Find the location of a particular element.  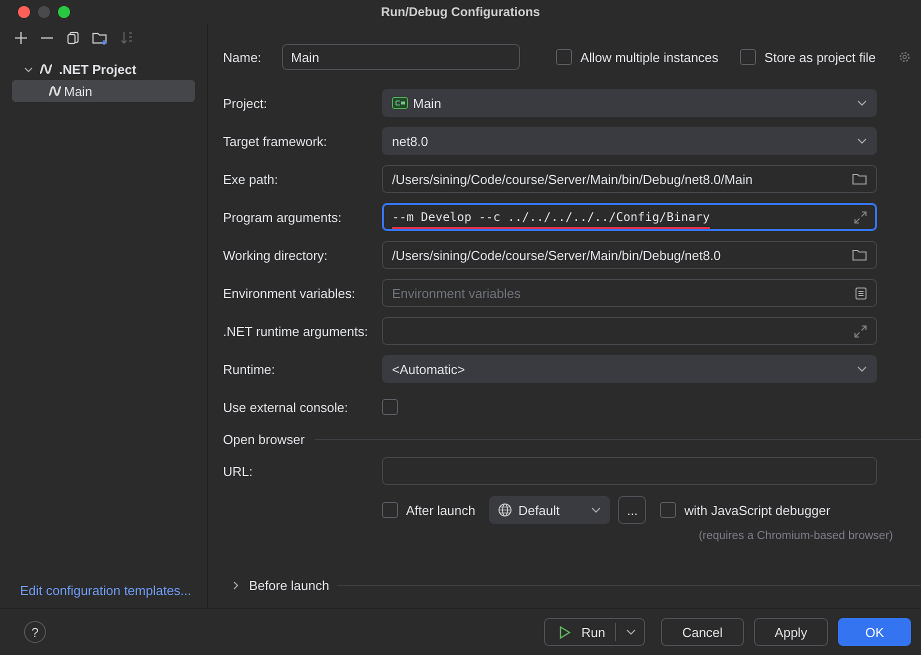

field-label: URL: is located at coordinates (238, 471).